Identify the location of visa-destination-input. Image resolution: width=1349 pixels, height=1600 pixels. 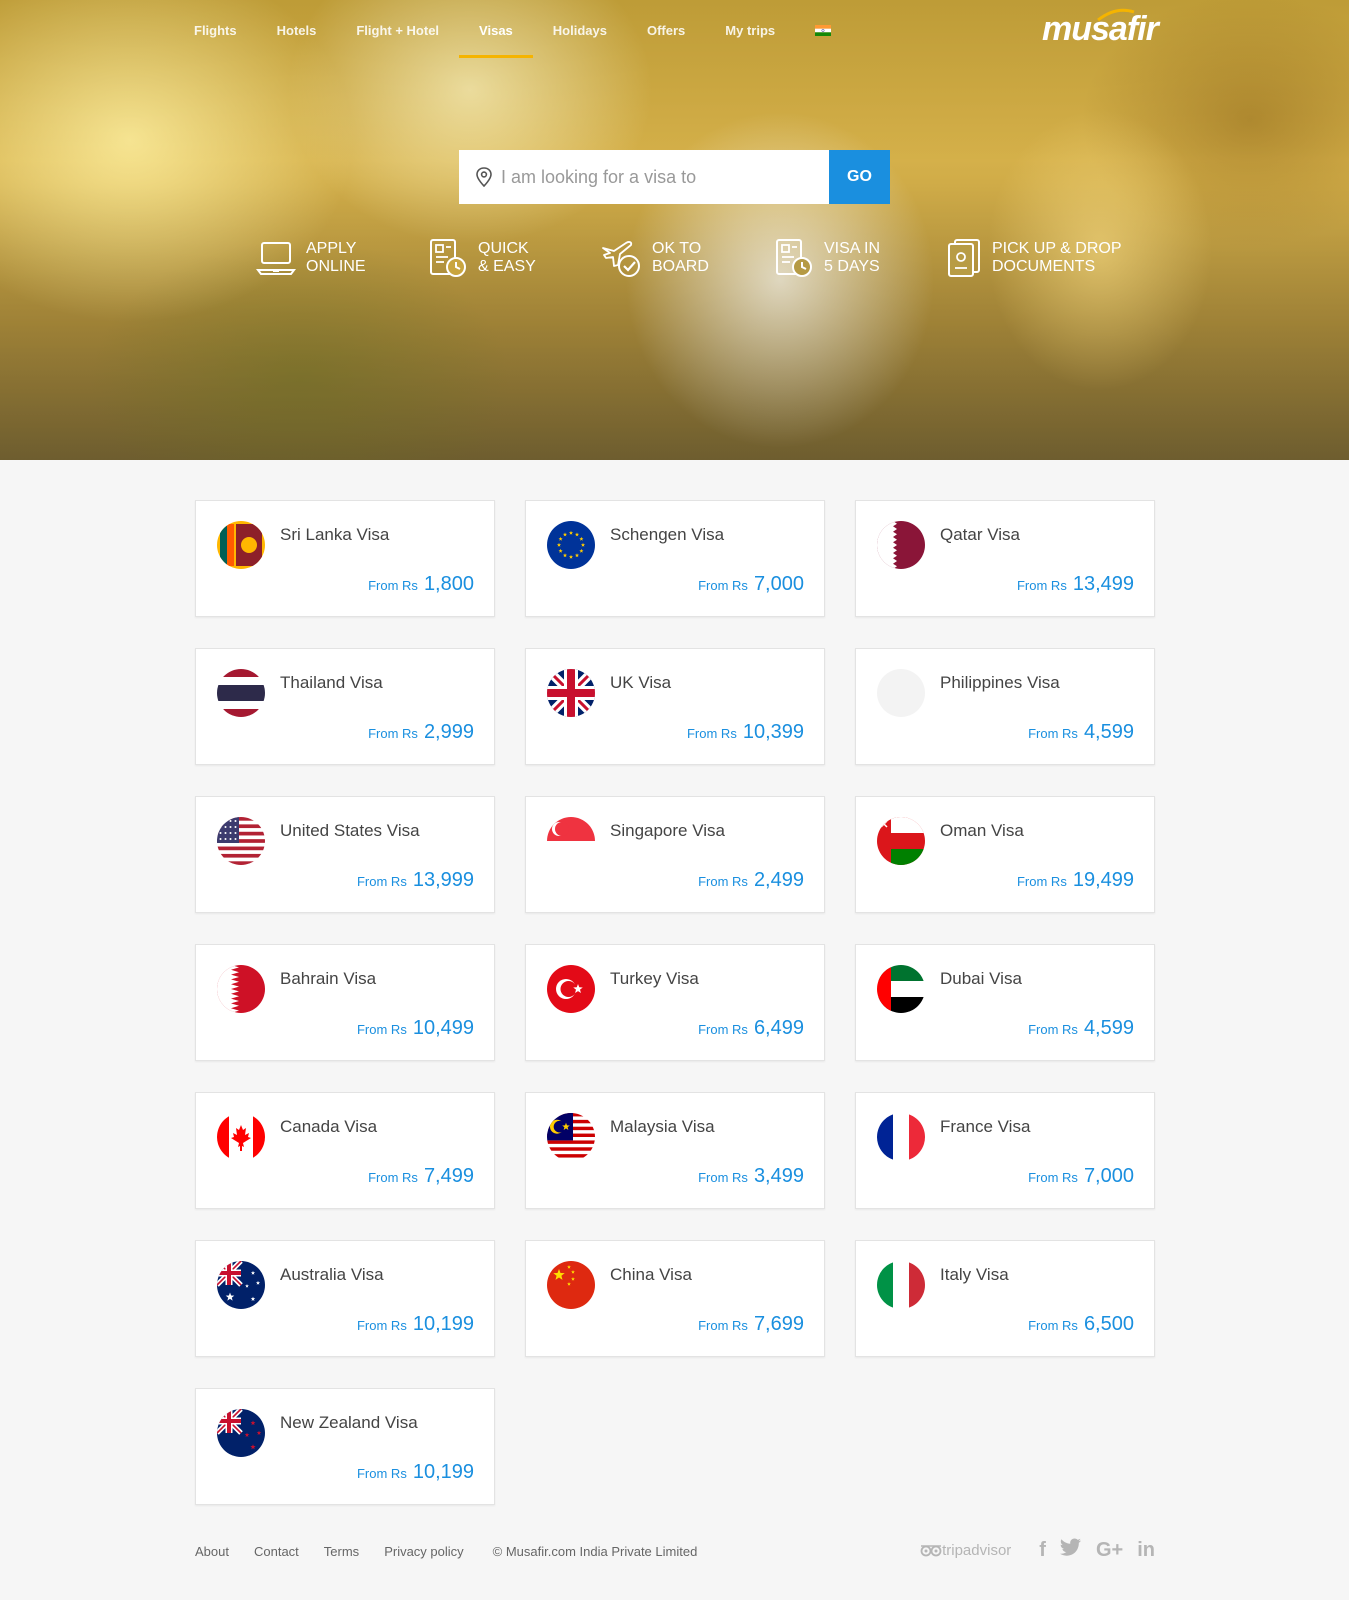
(651, 177).